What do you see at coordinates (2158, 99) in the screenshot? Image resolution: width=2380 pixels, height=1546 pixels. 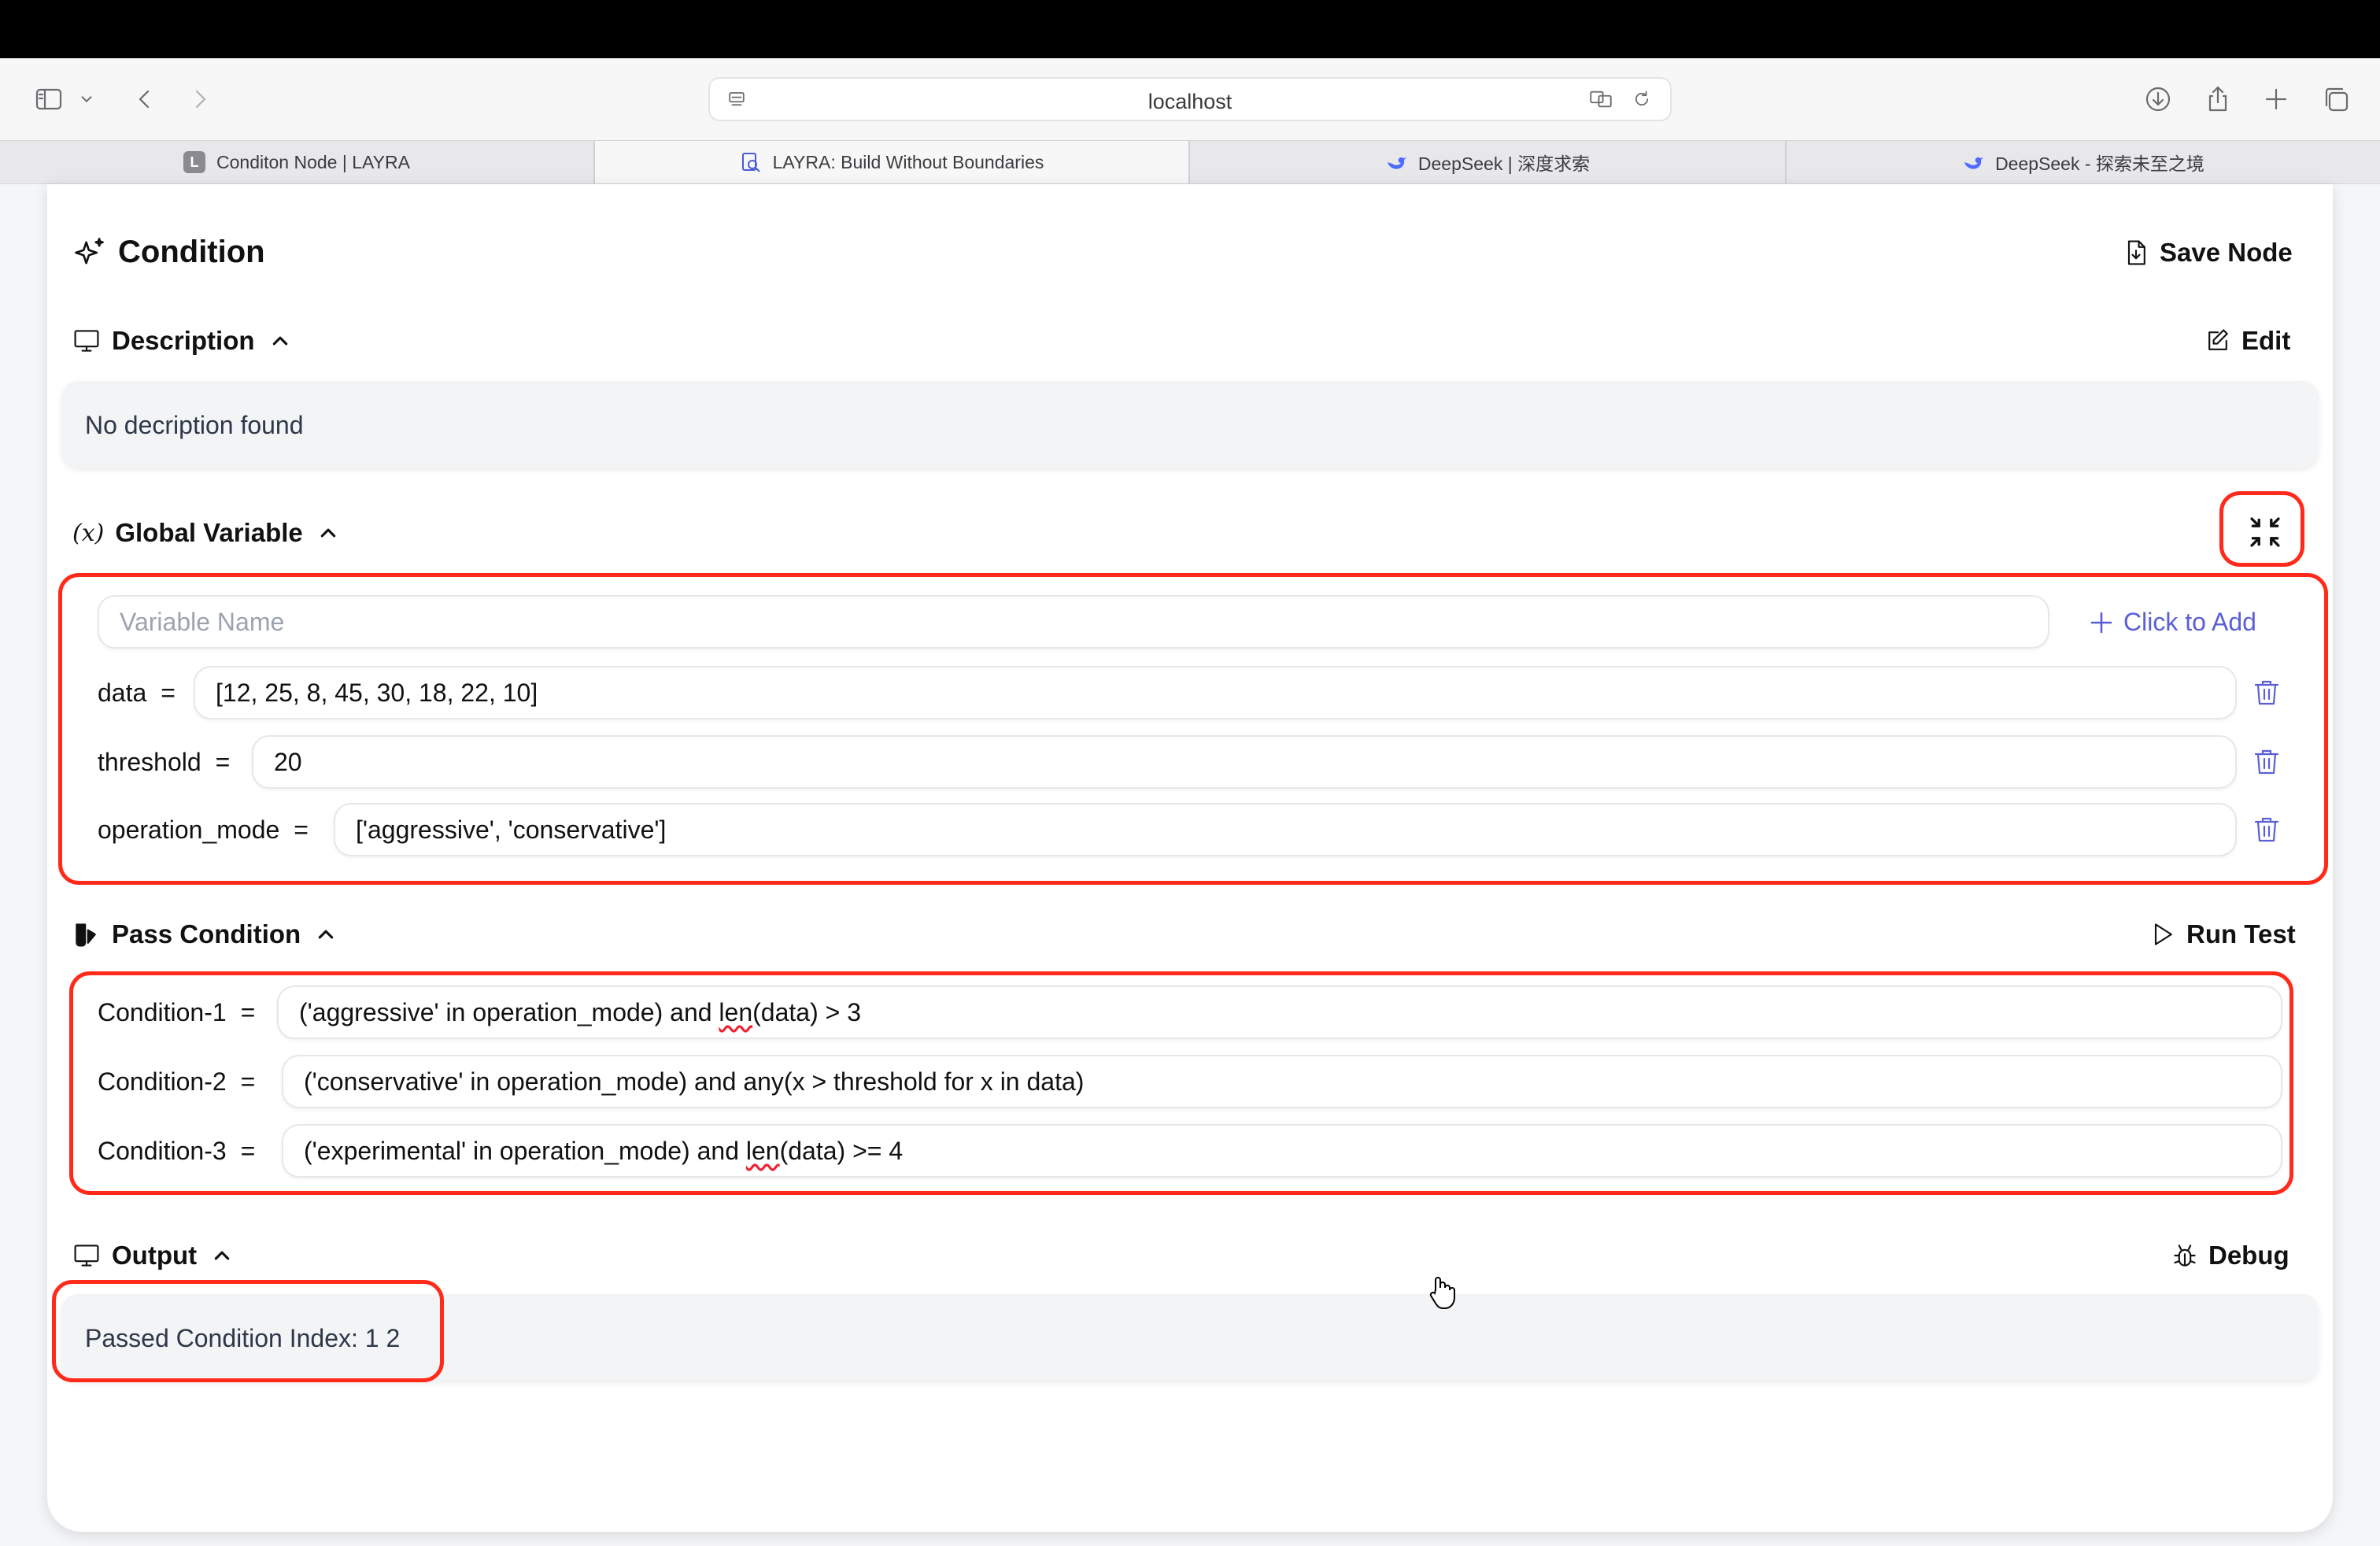 I see `downloads-icon` at bounding box center [2158, 99].